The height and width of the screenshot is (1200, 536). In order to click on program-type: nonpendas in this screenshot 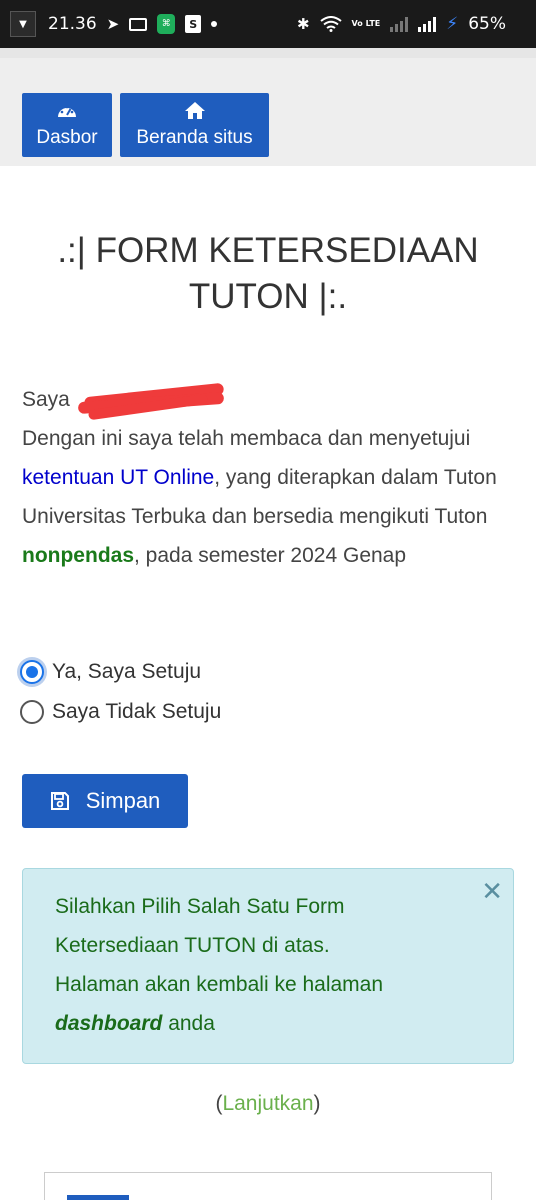, I will do `click(78, 555)`.